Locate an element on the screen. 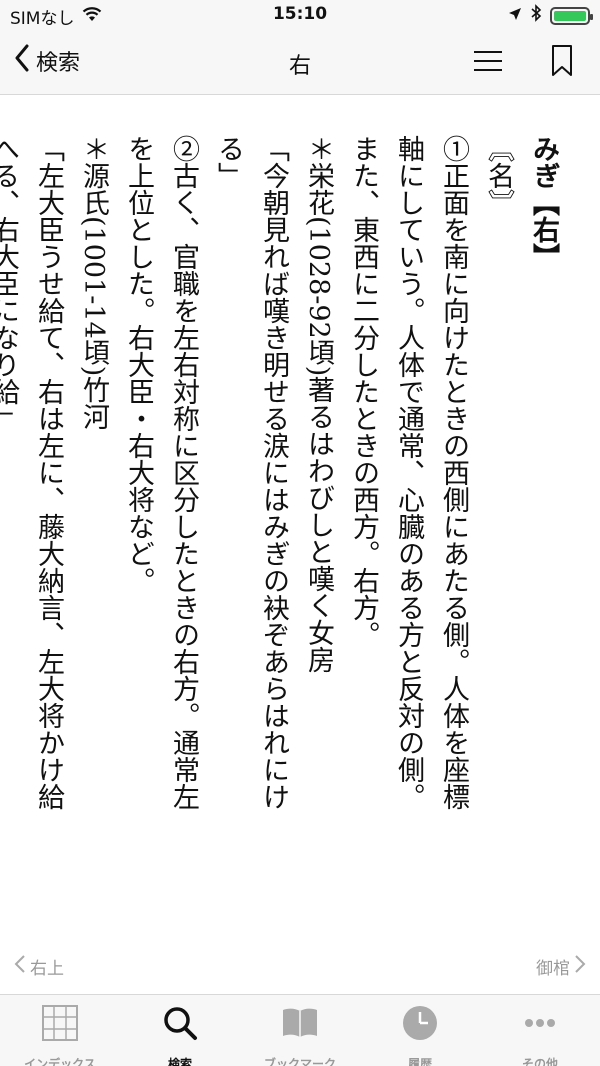 This screenshot has width=600, height=1066. entry-pager: 右上 御棺 is located at coordinates (300, 967).